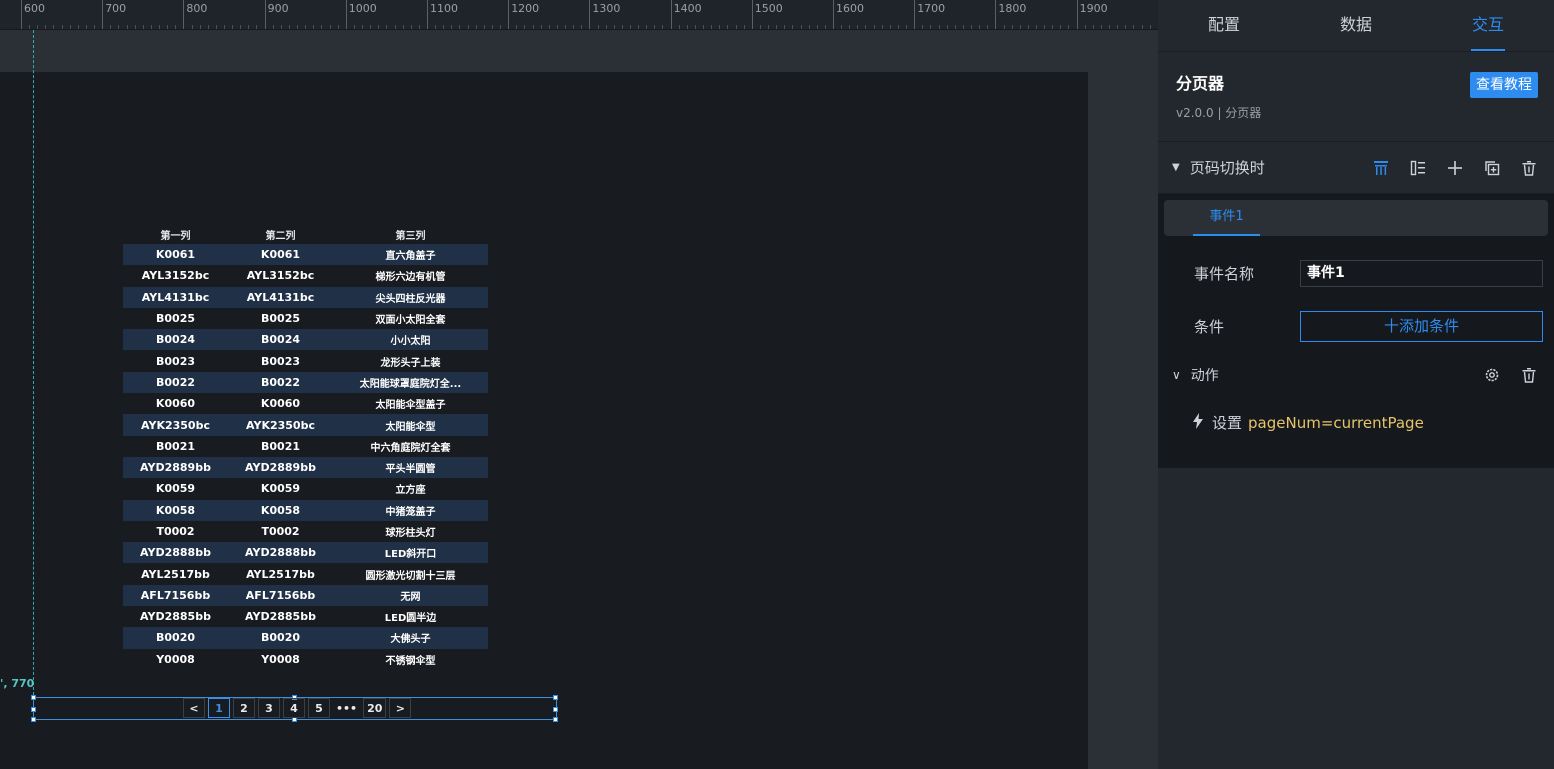 The width and height of the screenshot is (1554, 769). I want to click on more-pages-button: •••, so click(346, 708).